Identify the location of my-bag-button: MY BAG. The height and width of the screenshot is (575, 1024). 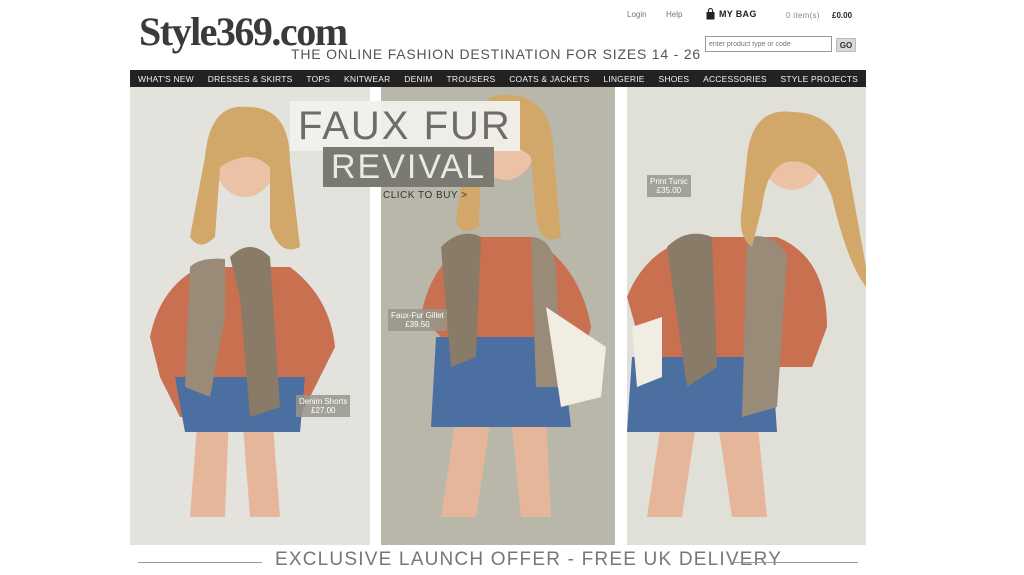
(731, 14).